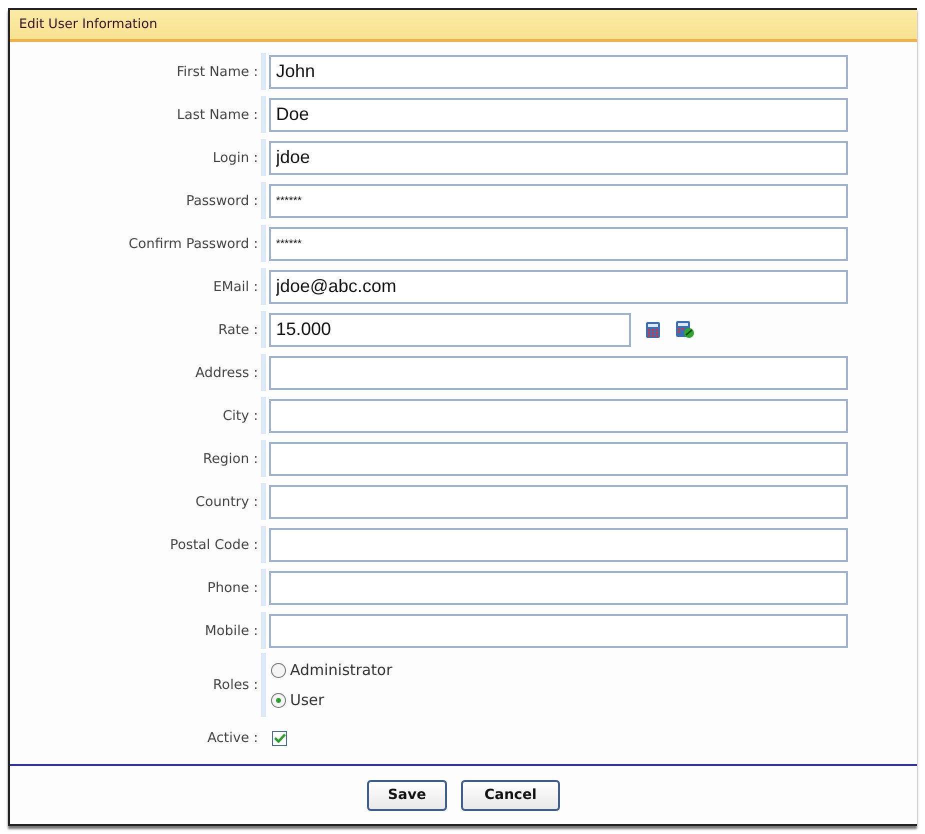 This screenshot has height=834, width=925. Describe the element at coordinates (235, 286) in the screenshot. I see `field-label: EMail :` at that location.